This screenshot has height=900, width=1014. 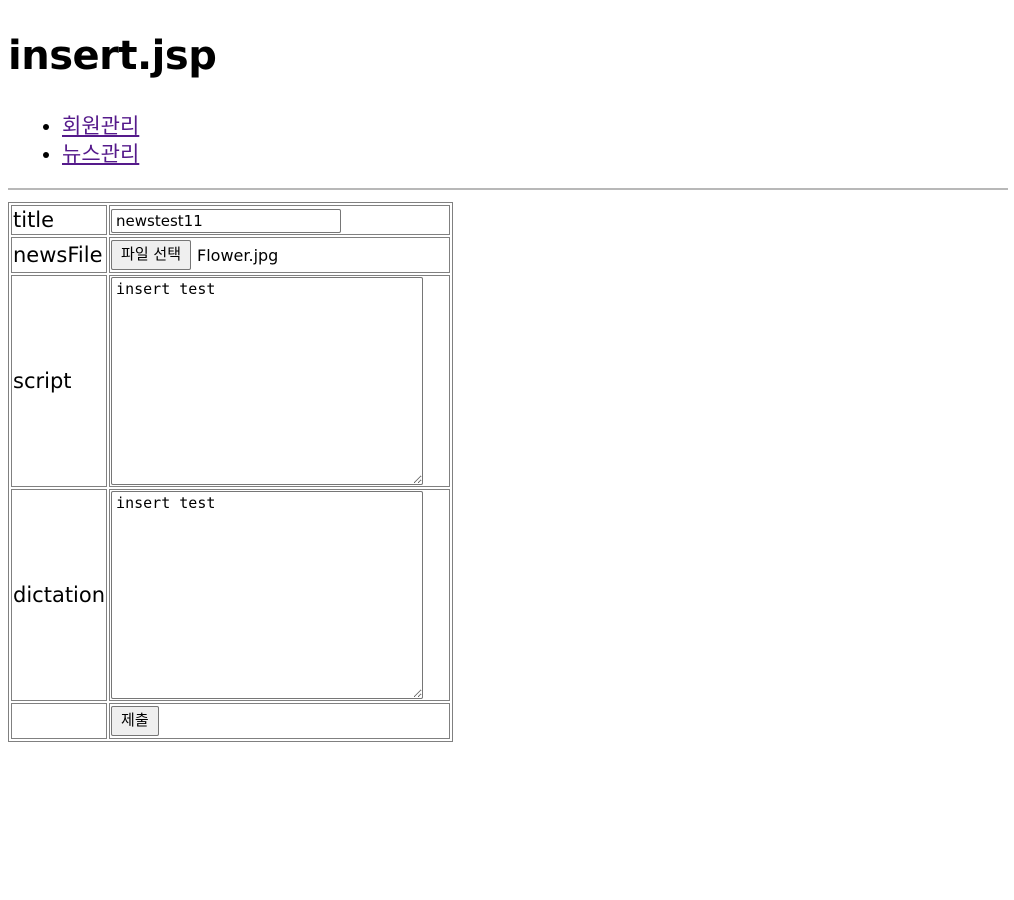 I want to click on choose-file-button: 파일 선택, so click(x=151, y=255).